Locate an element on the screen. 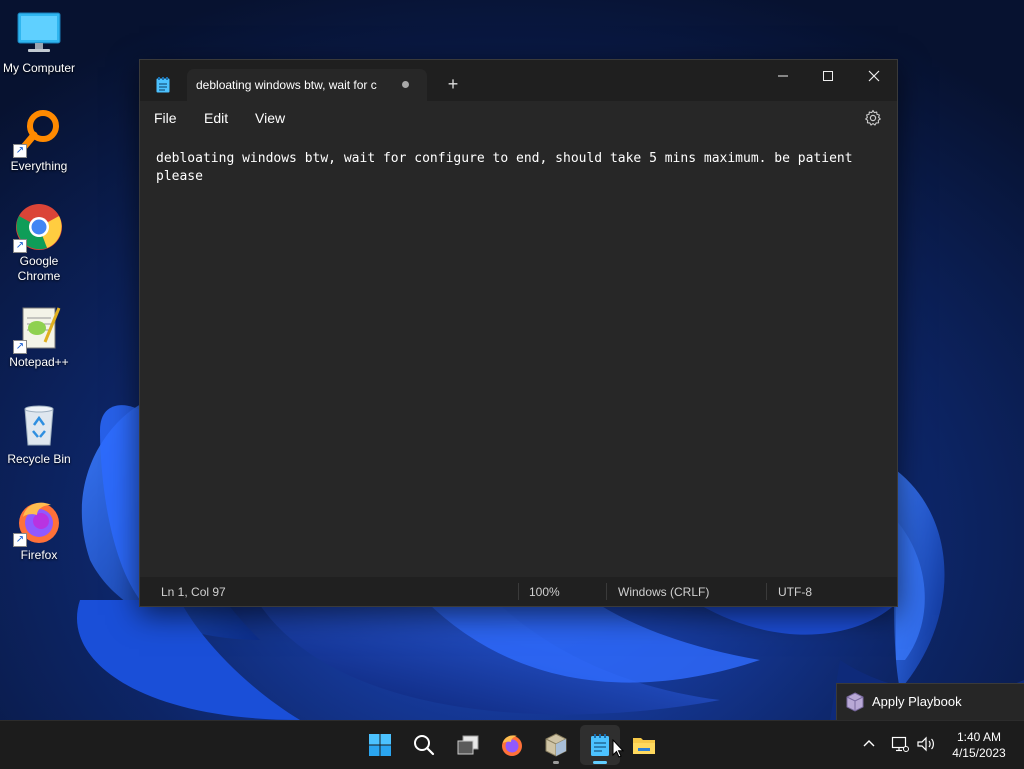  taskbar: 1:40 AM 4/15/2023 is located at coordinates (512, 744).